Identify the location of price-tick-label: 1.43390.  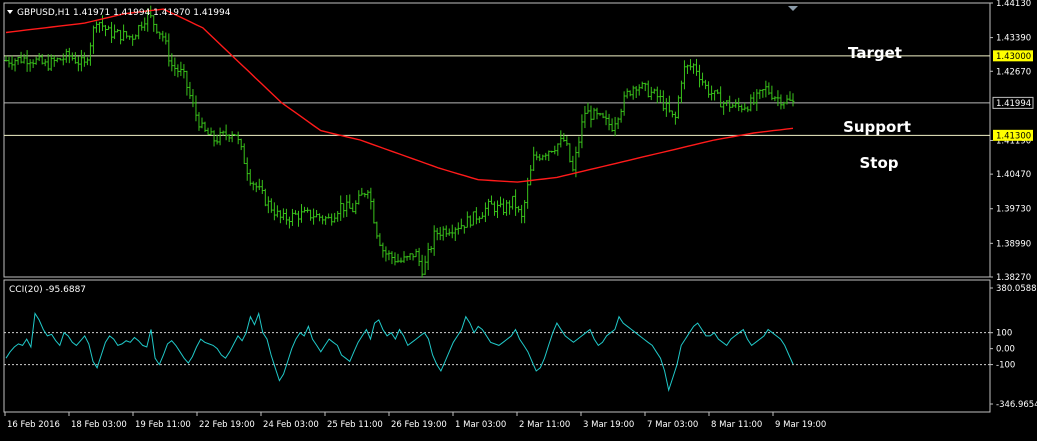
(1013, 39).